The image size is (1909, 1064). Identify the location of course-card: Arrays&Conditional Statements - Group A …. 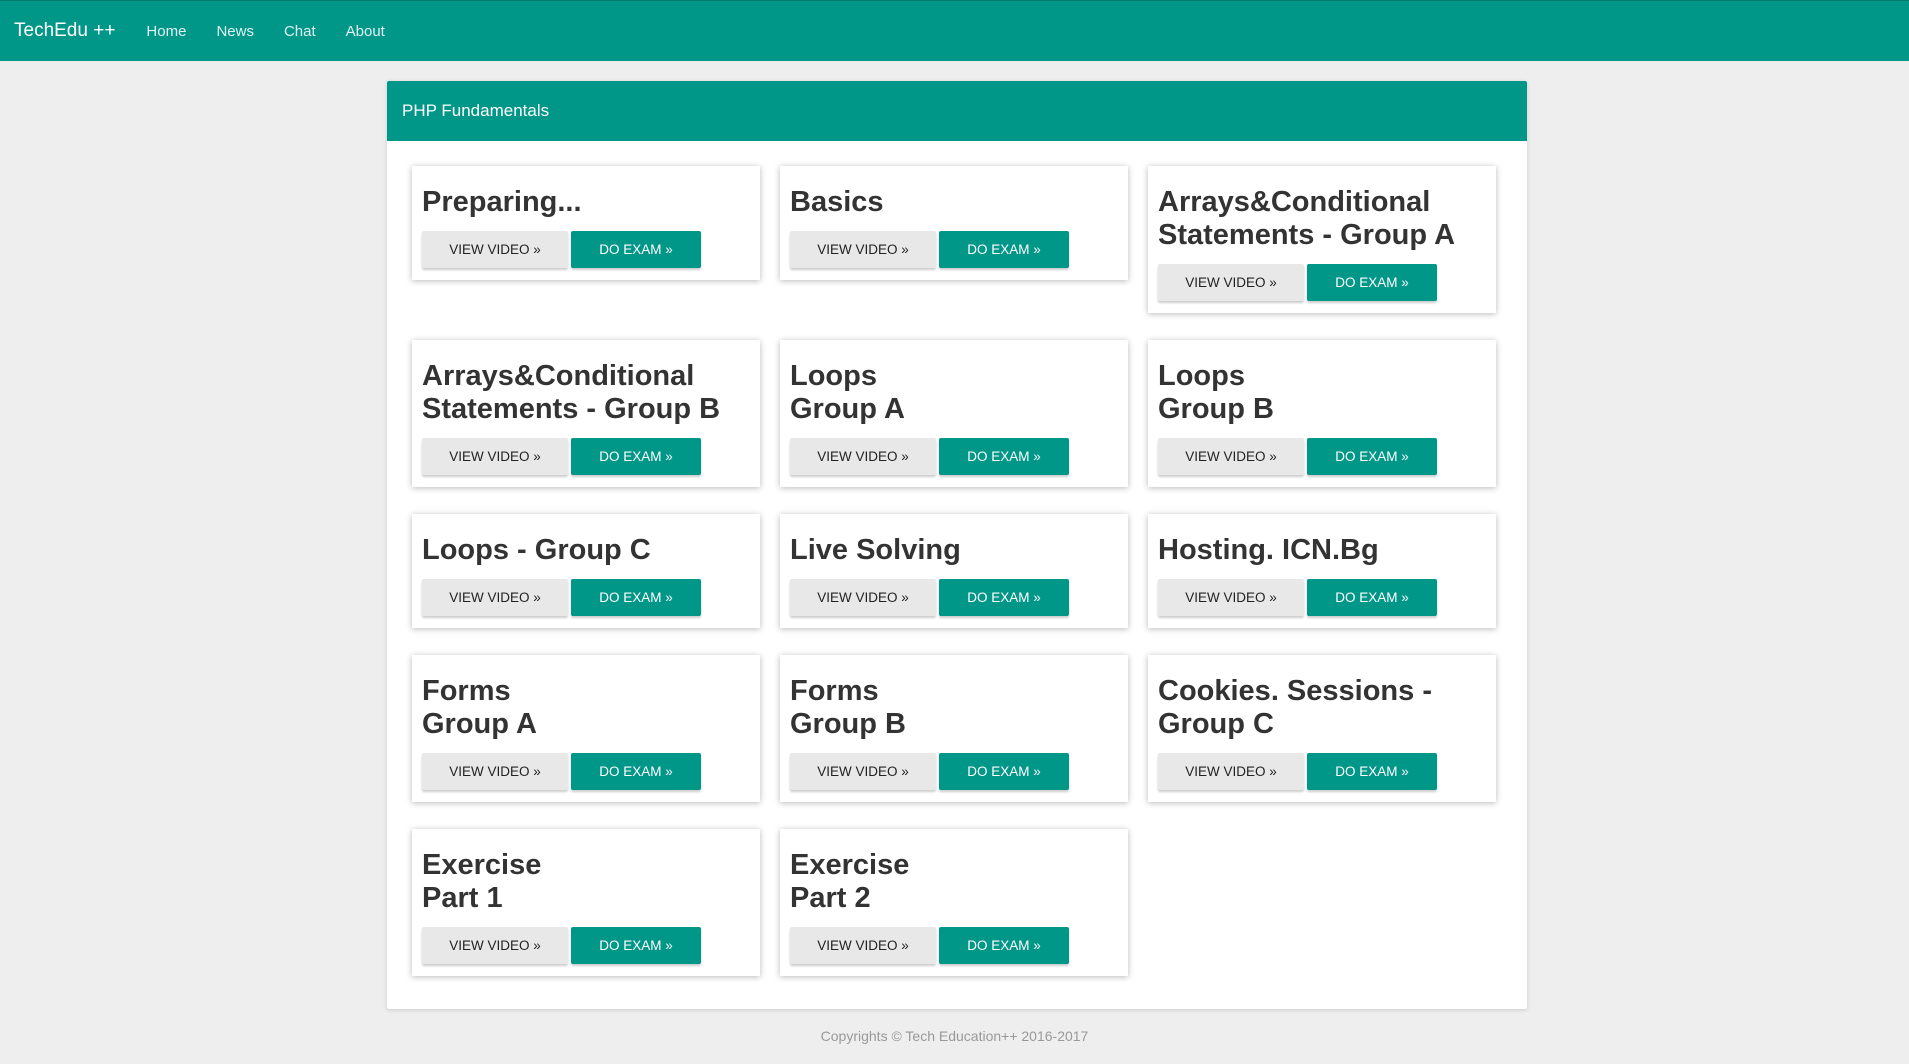
(1322, 239).